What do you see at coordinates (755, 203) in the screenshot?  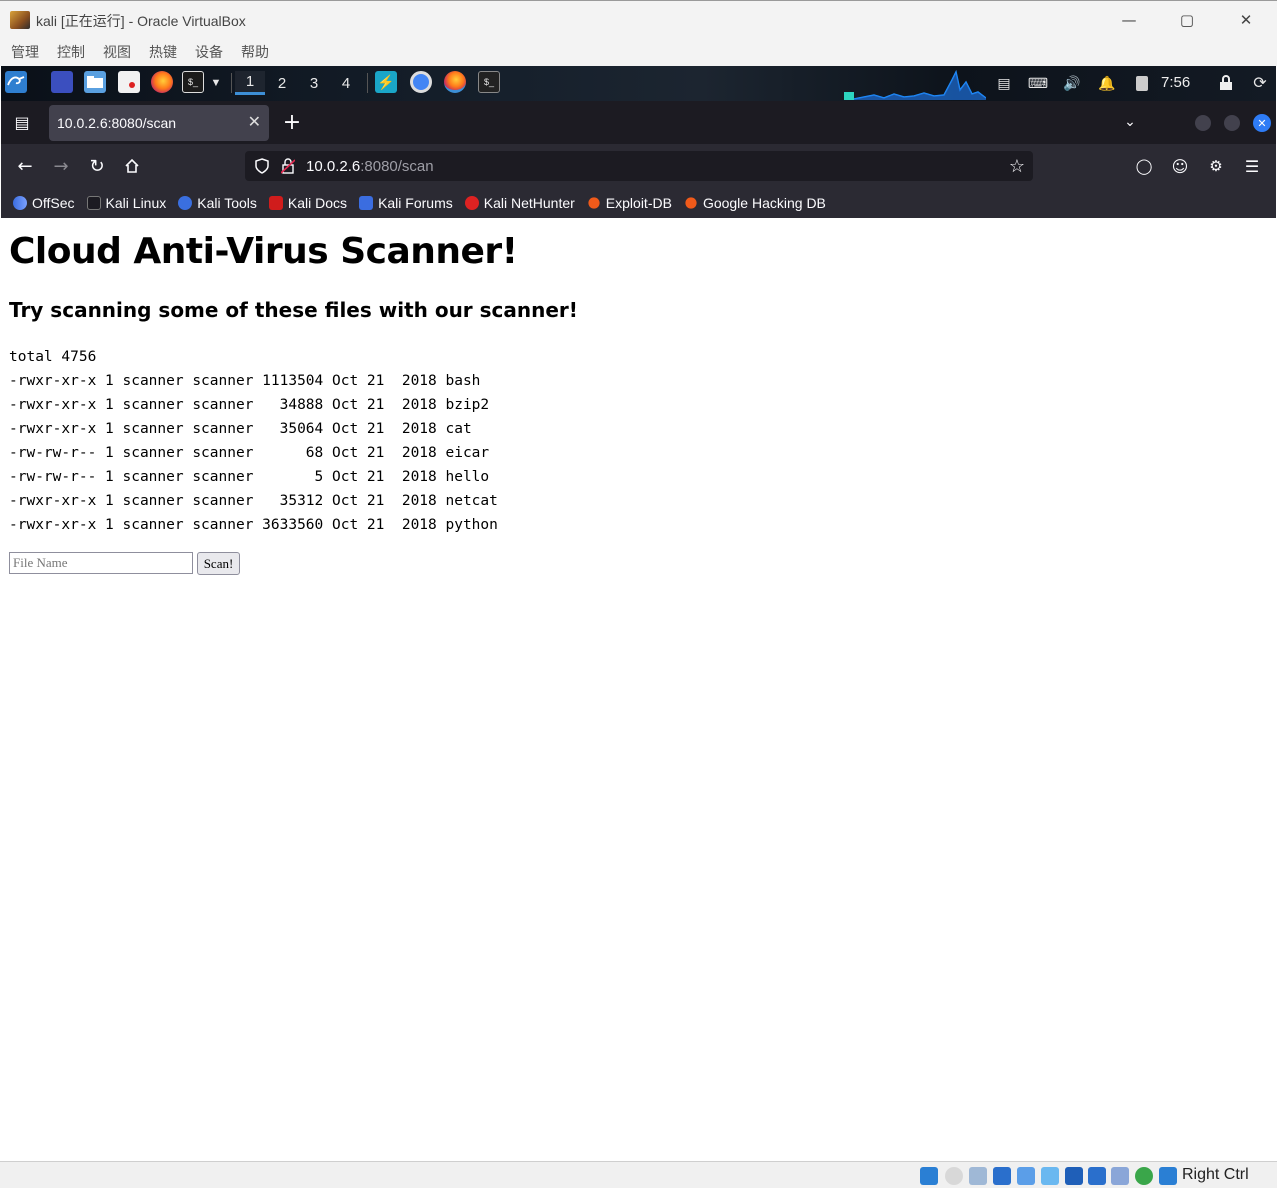 I see `bookmark-google-hacking-db: Google Hacking DB` at bounding box center [755, 203].